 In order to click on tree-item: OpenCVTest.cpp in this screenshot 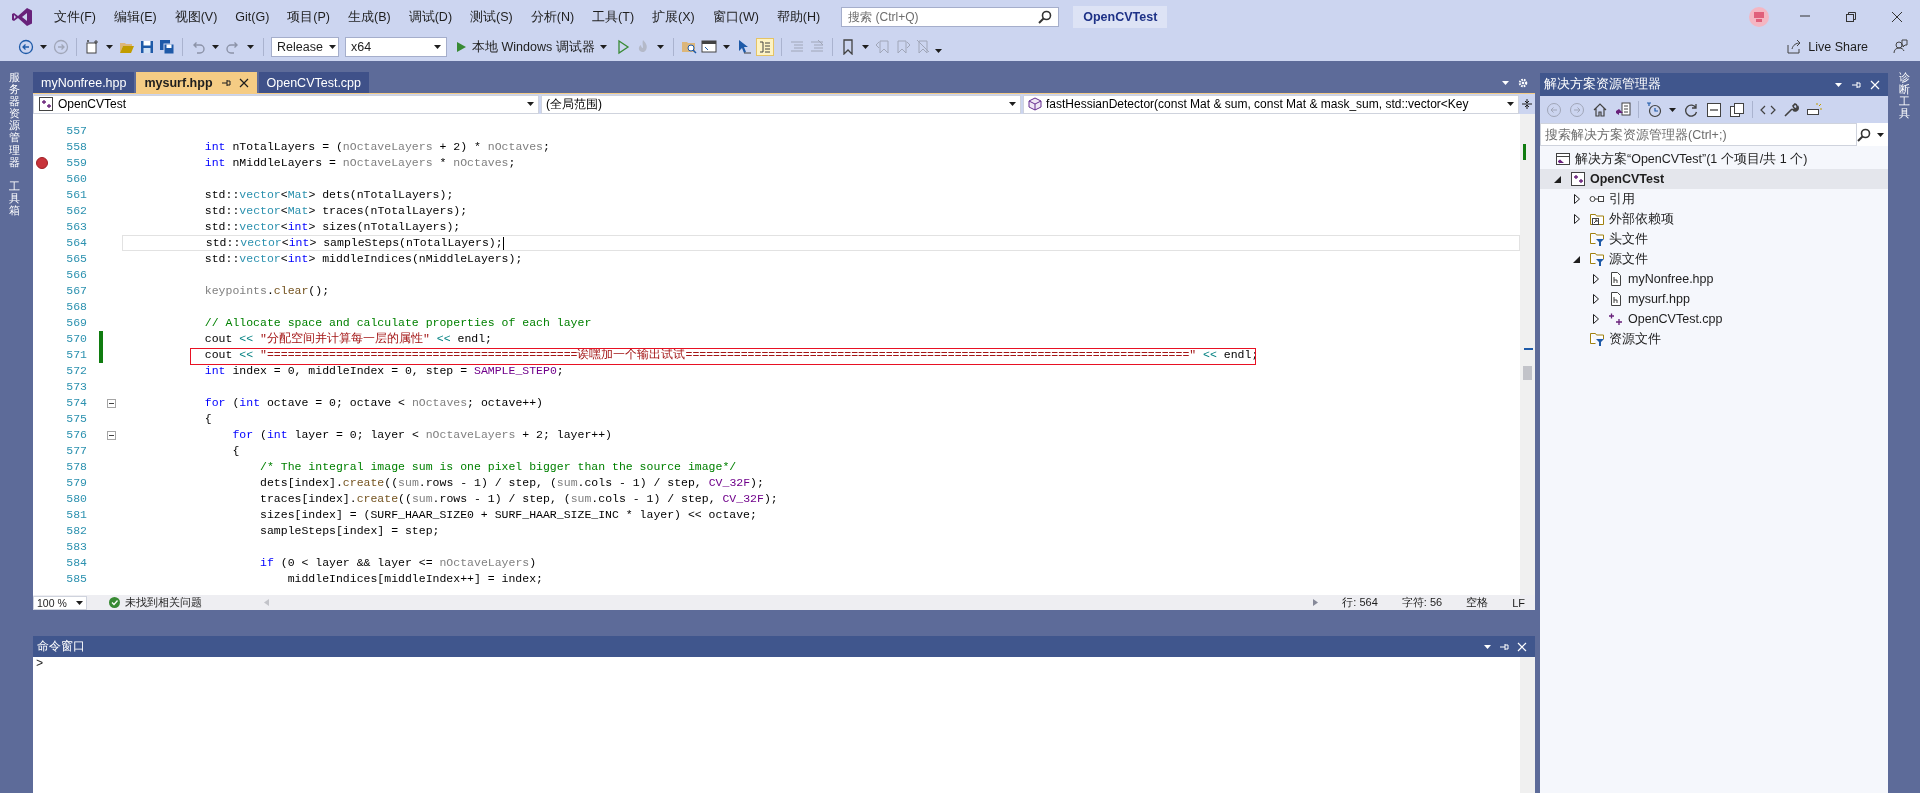, I will do `click(1714, 319)`.